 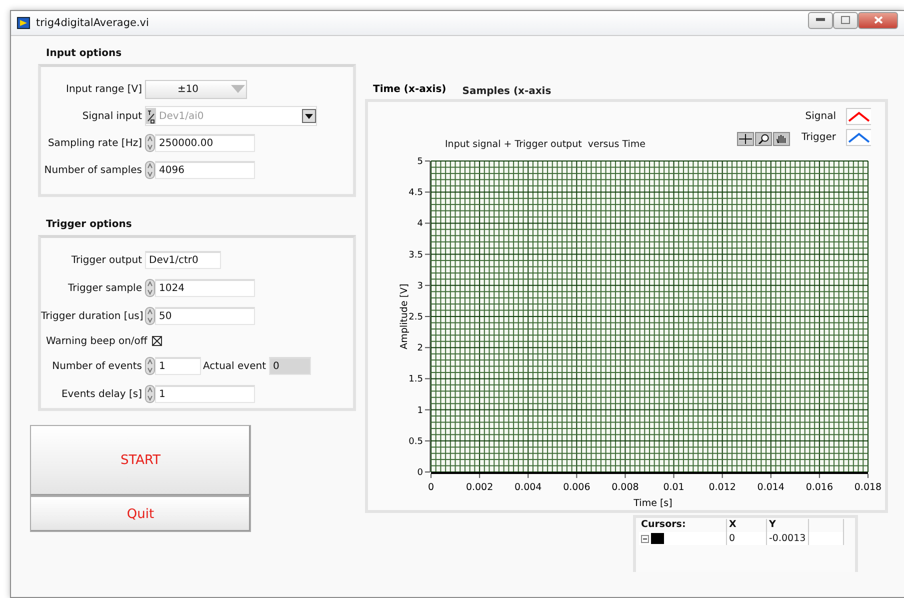 I want to click on close-button, so click(x=878, y=20).